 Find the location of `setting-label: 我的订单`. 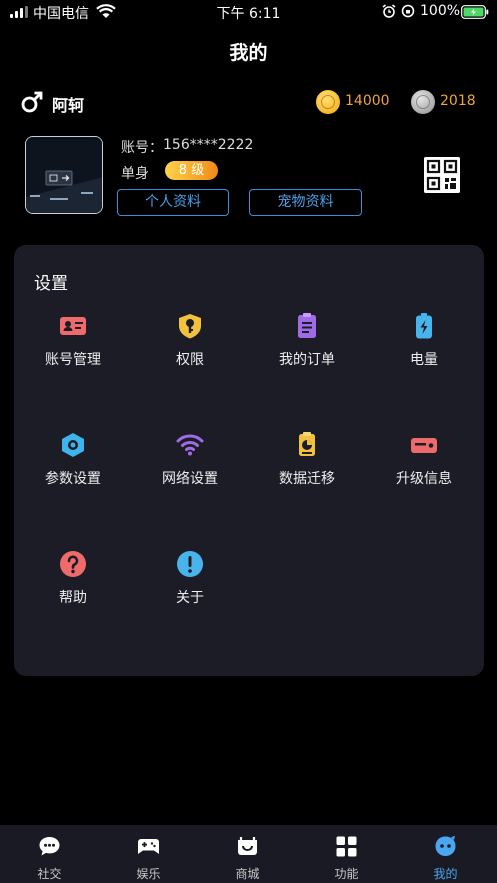

setting-label: 我的订单 is located at coordinates (307, 360).